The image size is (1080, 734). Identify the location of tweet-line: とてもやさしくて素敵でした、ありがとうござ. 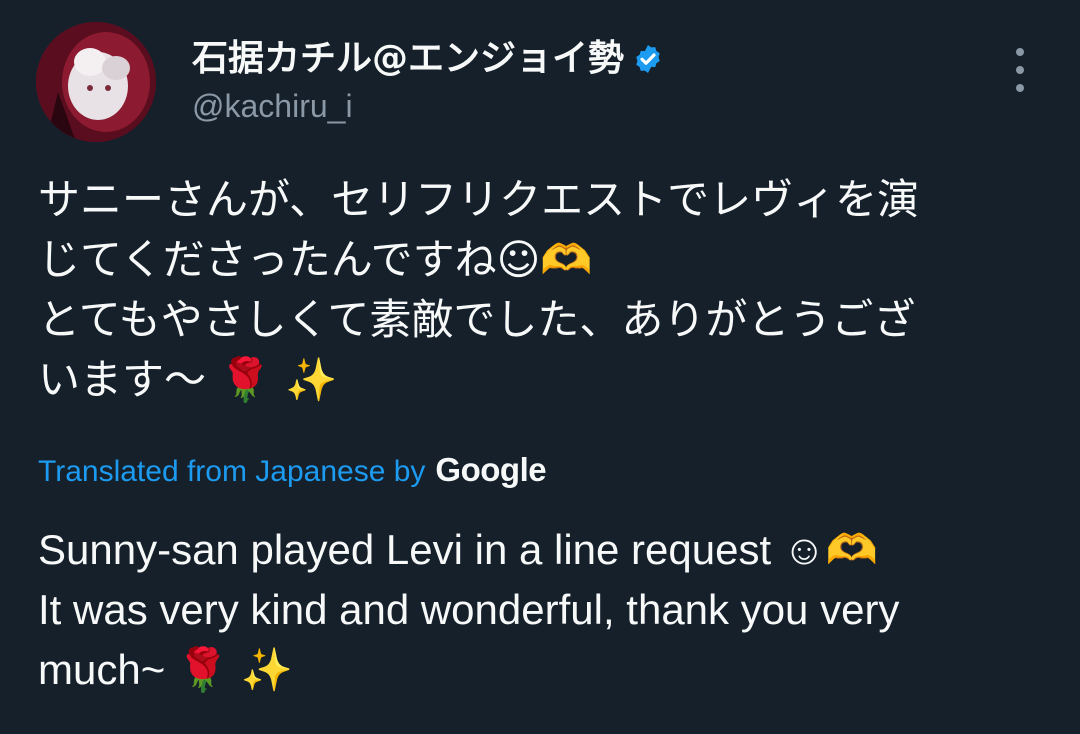
(477, 319).